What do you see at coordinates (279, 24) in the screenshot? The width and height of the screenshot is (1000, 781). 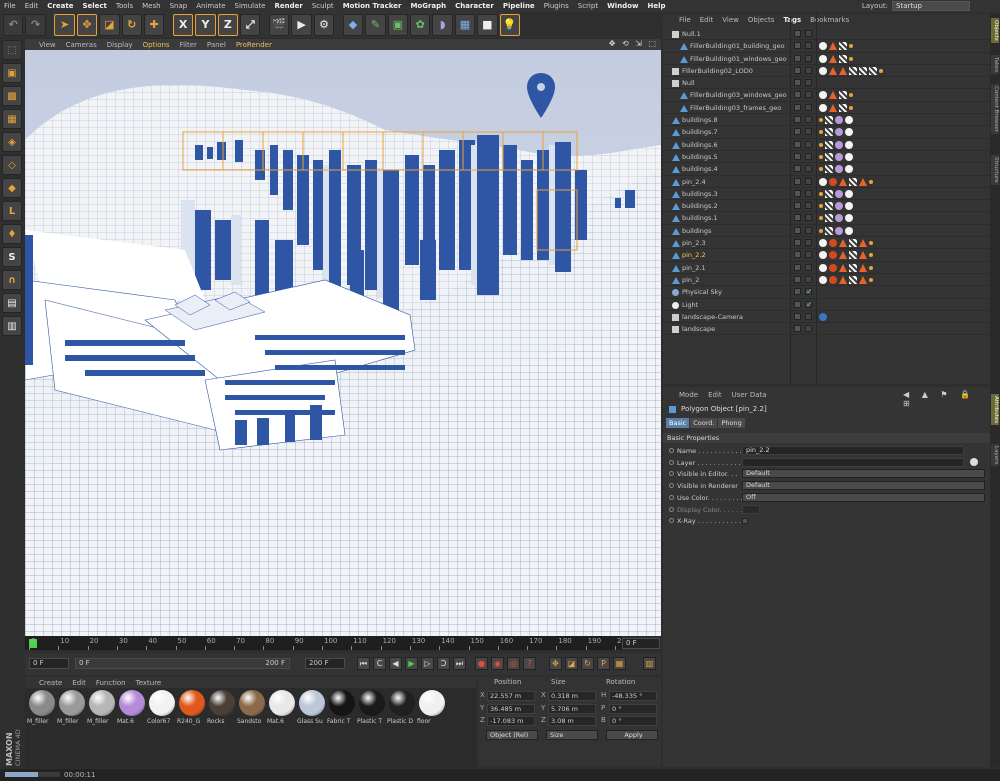 I see `render-view-icon: 🎬` at bounding box center [279, 24].